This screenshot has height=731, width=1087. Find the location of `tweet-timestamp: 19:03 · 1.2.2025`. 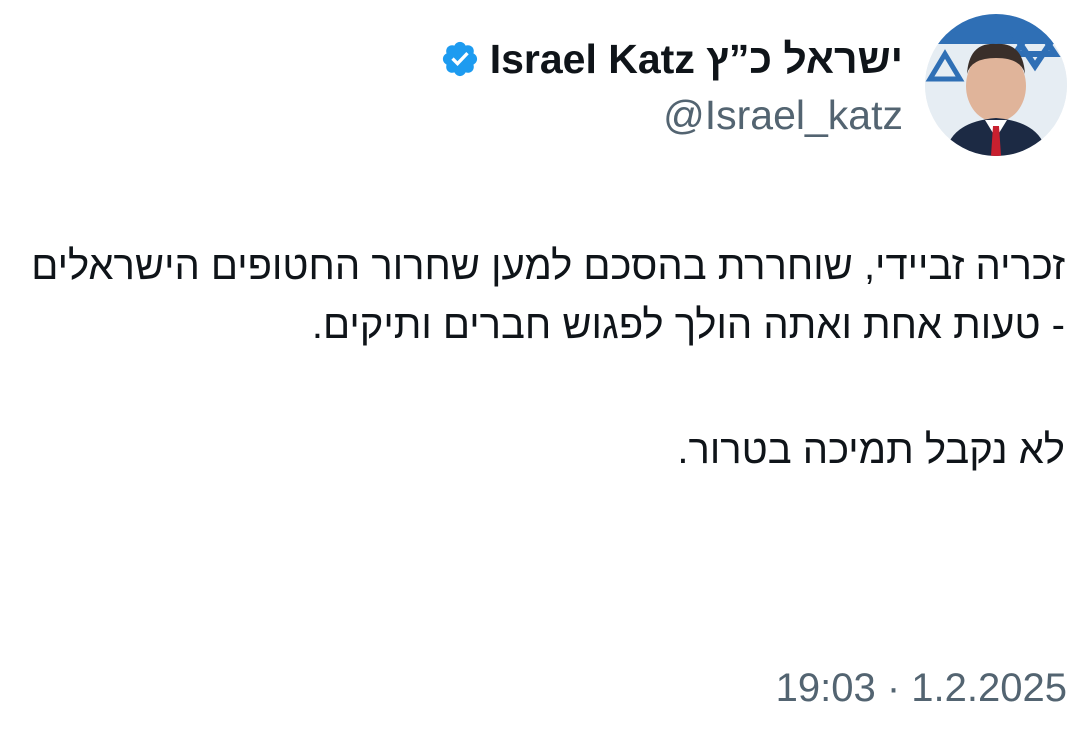

tweet-timestamp: 19:03 · 1.2.2025 is located at coordinates (921, 688).